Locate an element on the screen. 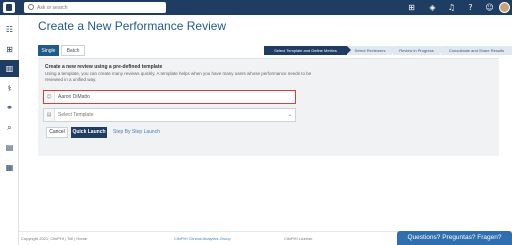 This screenshot has width=512, height=245. search-icon: ⌕ is located at coordinates (9, 127).